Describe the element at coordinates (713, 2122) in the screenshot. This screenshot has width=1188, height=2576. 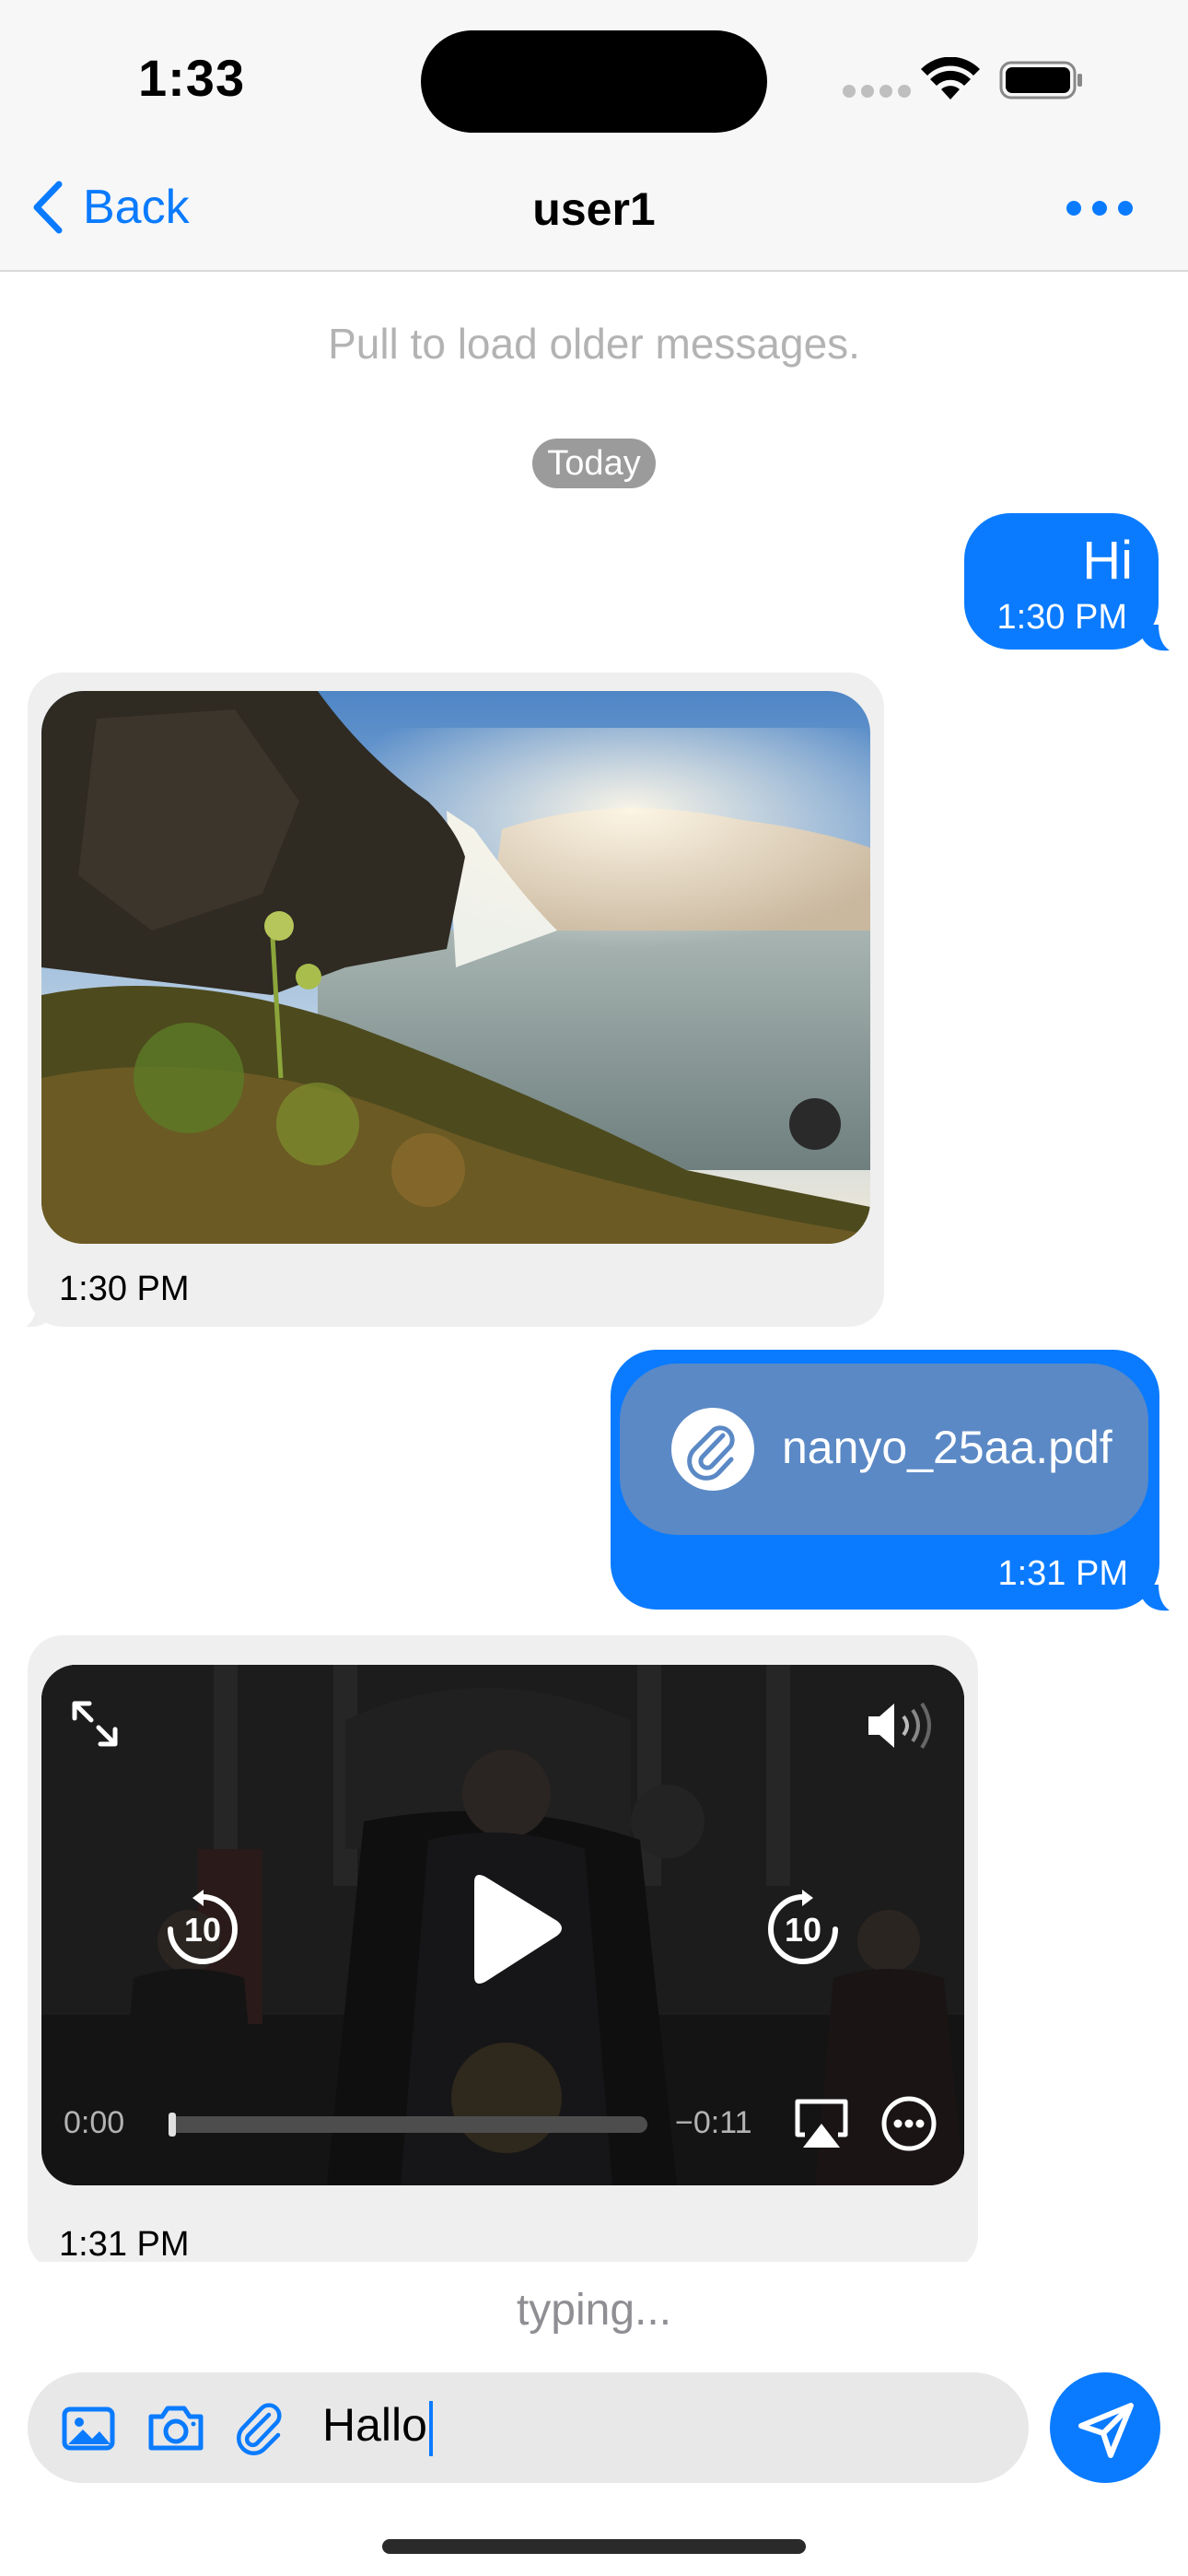
I see `video-remaining: −0:11` at that location.